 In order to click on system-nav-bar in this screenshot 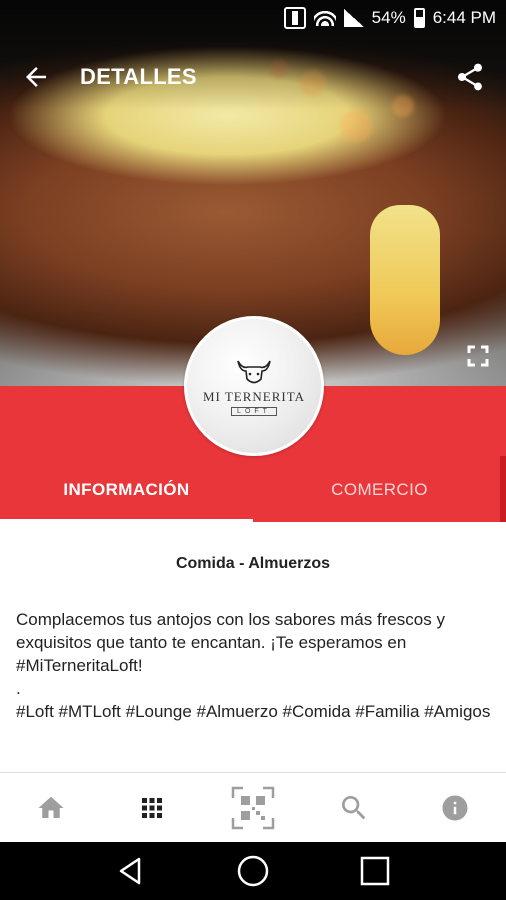, I will do `click(253, 871)`.